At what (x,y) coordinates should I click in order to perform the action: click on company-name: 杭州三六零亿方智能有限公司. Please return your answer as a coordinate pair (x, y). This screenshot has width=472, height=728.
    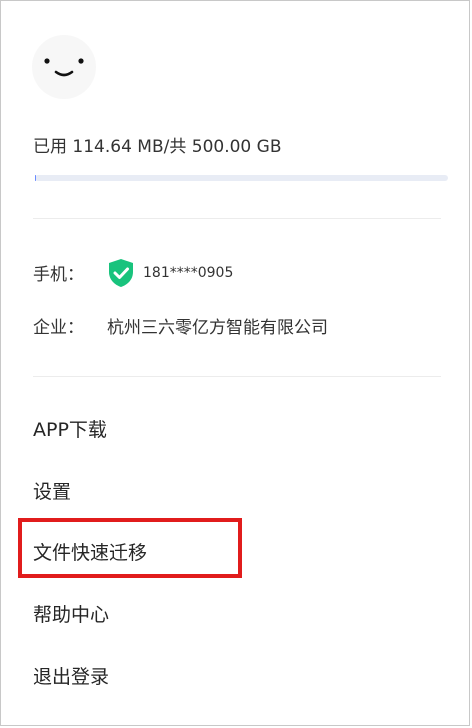
    Looking at the image, I should click on (217, 328).